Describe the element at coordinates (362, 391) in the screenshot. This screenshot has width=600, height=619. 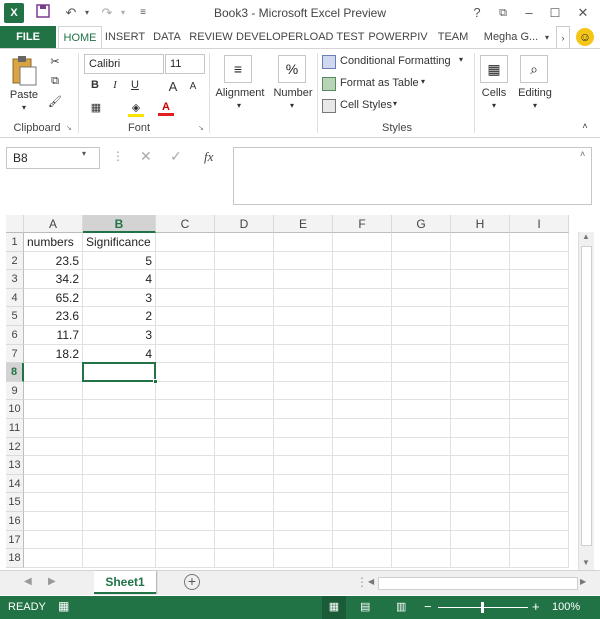
I see `cell-f9` at that location.